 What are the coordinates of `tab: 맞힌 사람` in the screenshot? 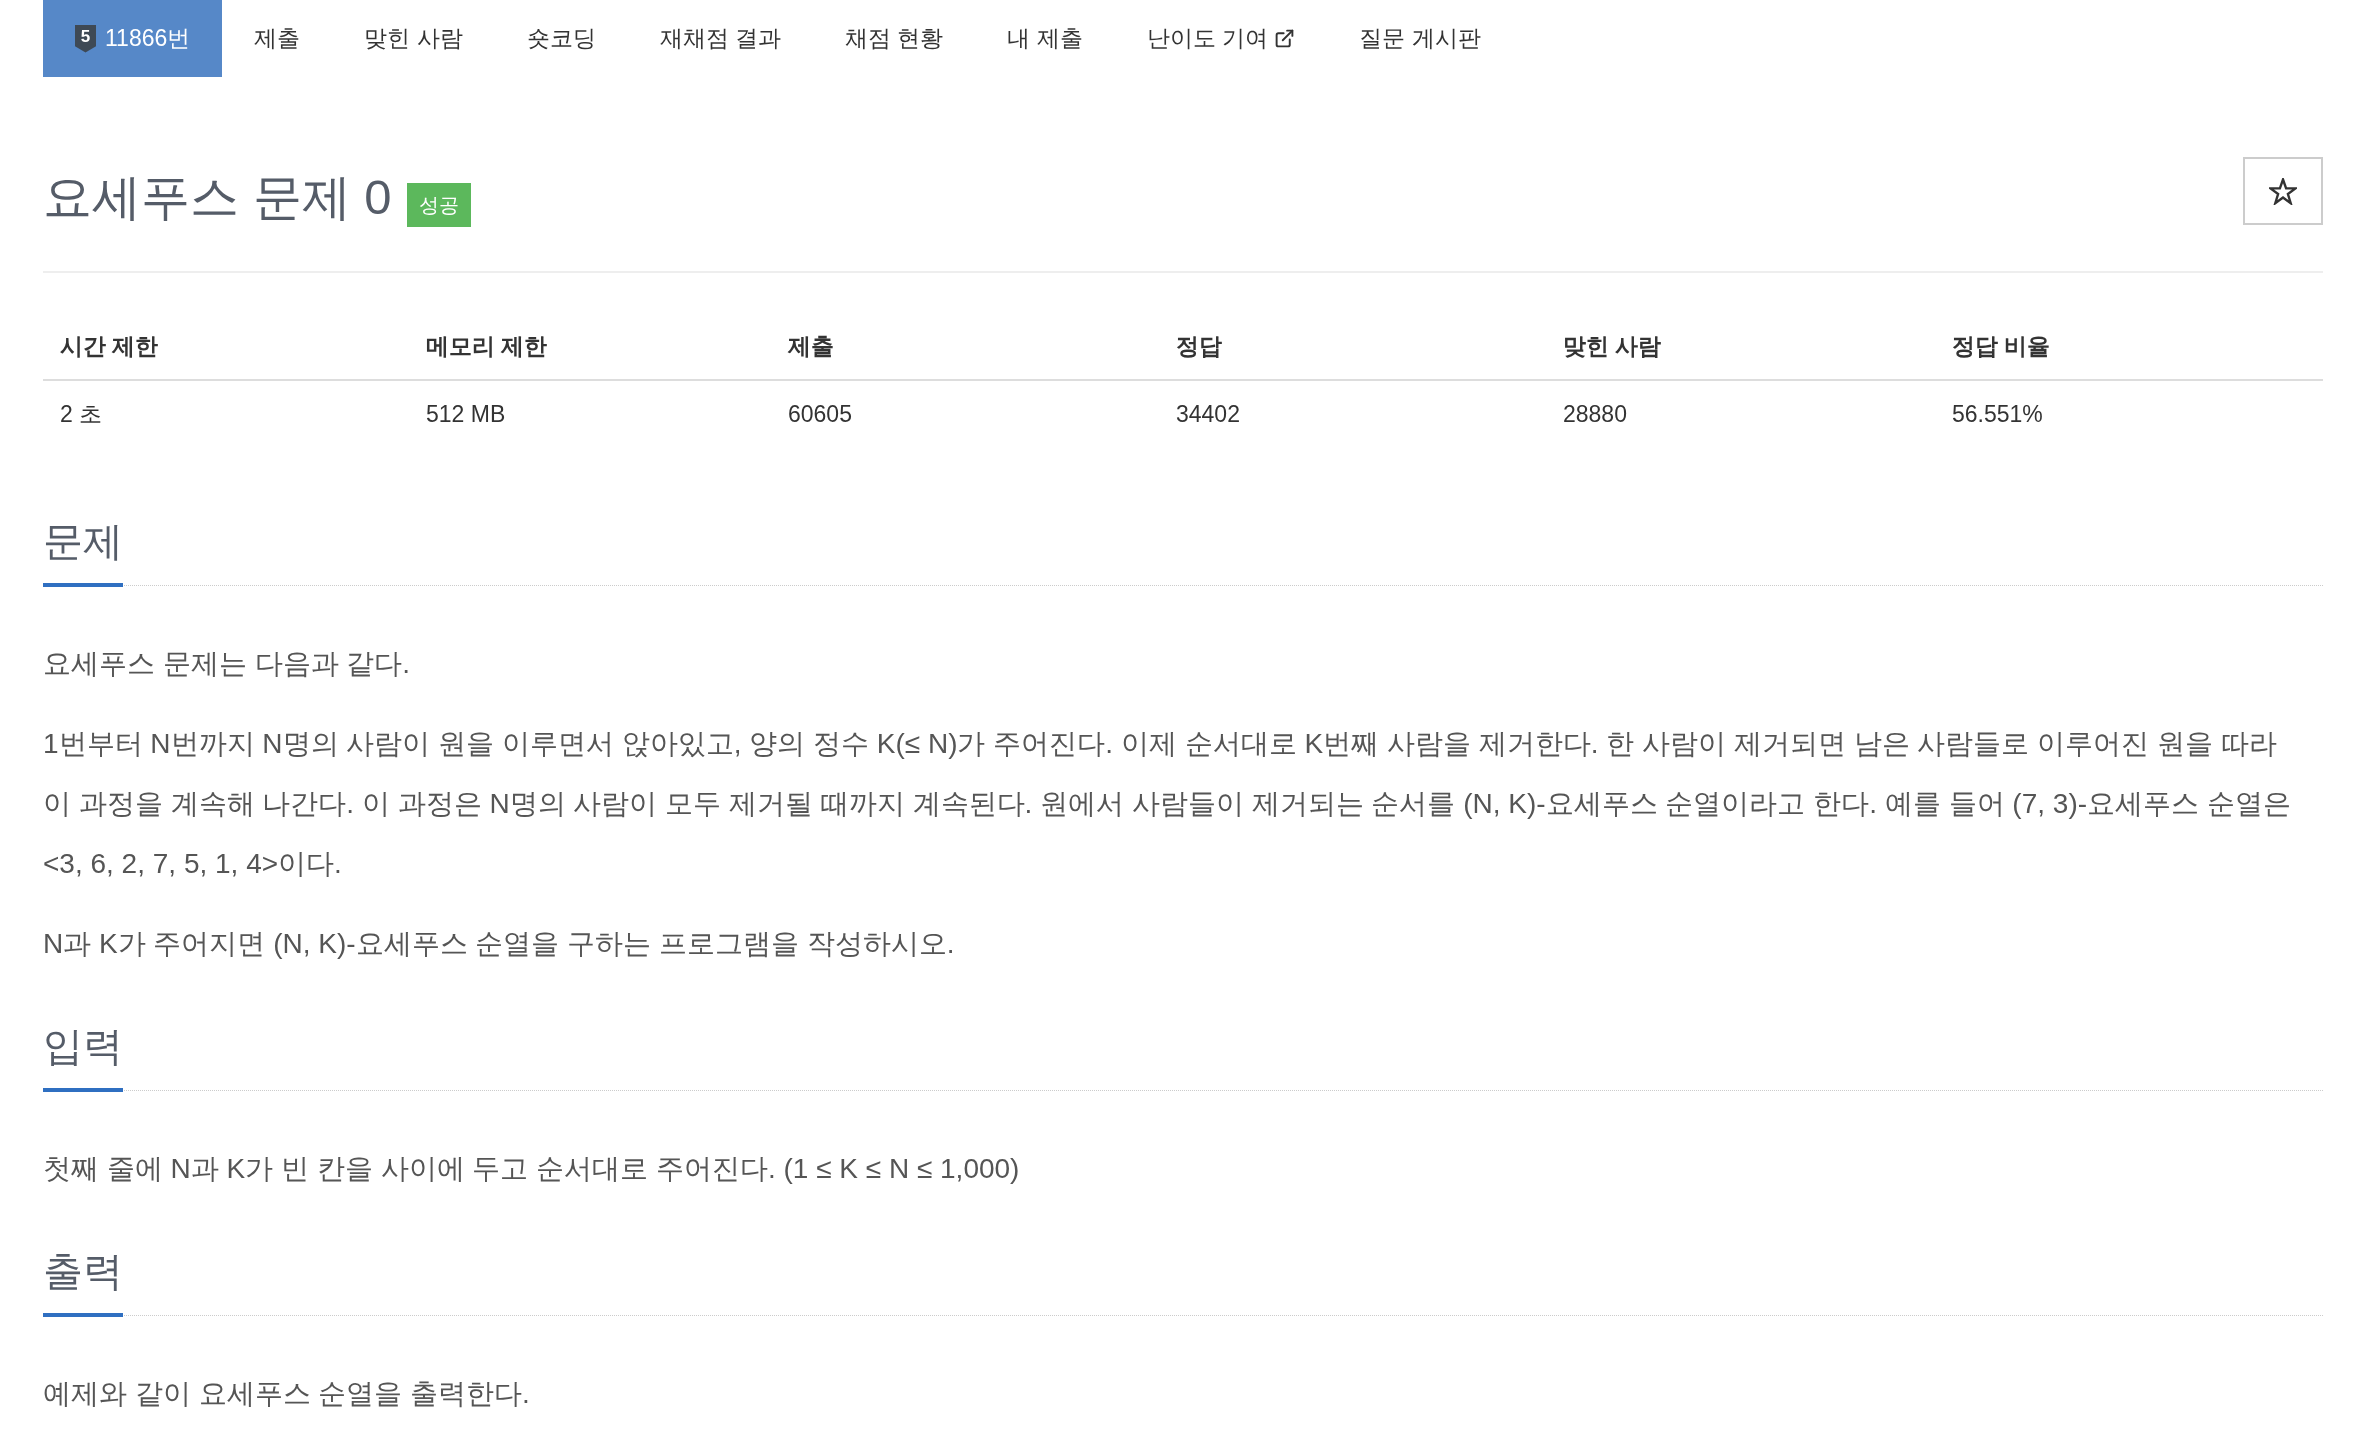 It's located at (413, 38).